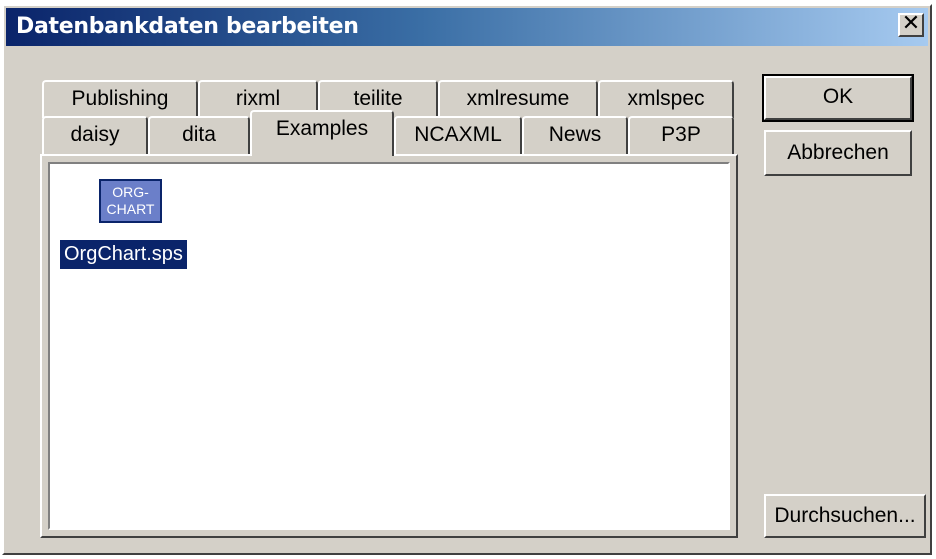 The height and width of the screenshot is (559, 936). I want to click on tab-p3p: P3P, so click(681, 135).